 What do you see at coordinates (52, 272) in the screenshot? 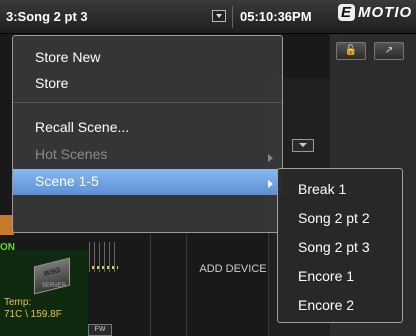
I see `server-name: WSG` at bounding box center [52, 272].